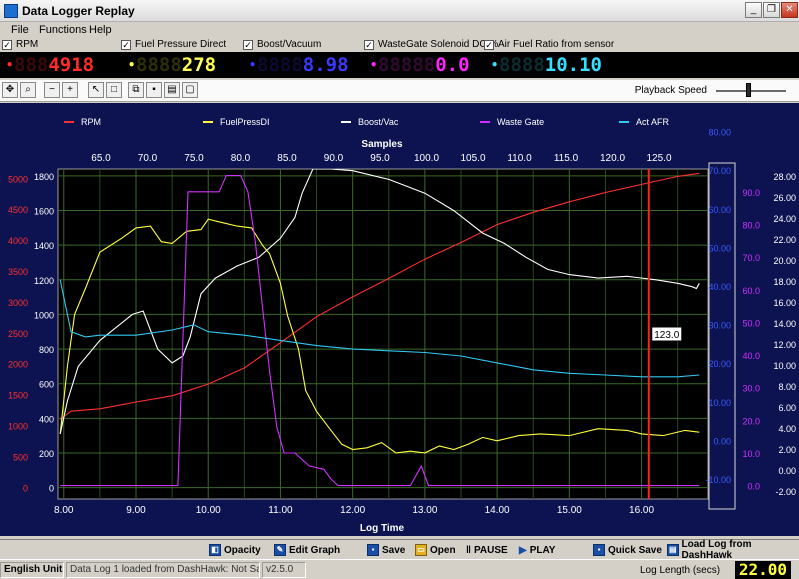 This screenshot has width=799, height=579. What do you see at coordinates (748, 90) in the screenshot?
I see `playback-speed-slider` at bounding box center [748, 90].